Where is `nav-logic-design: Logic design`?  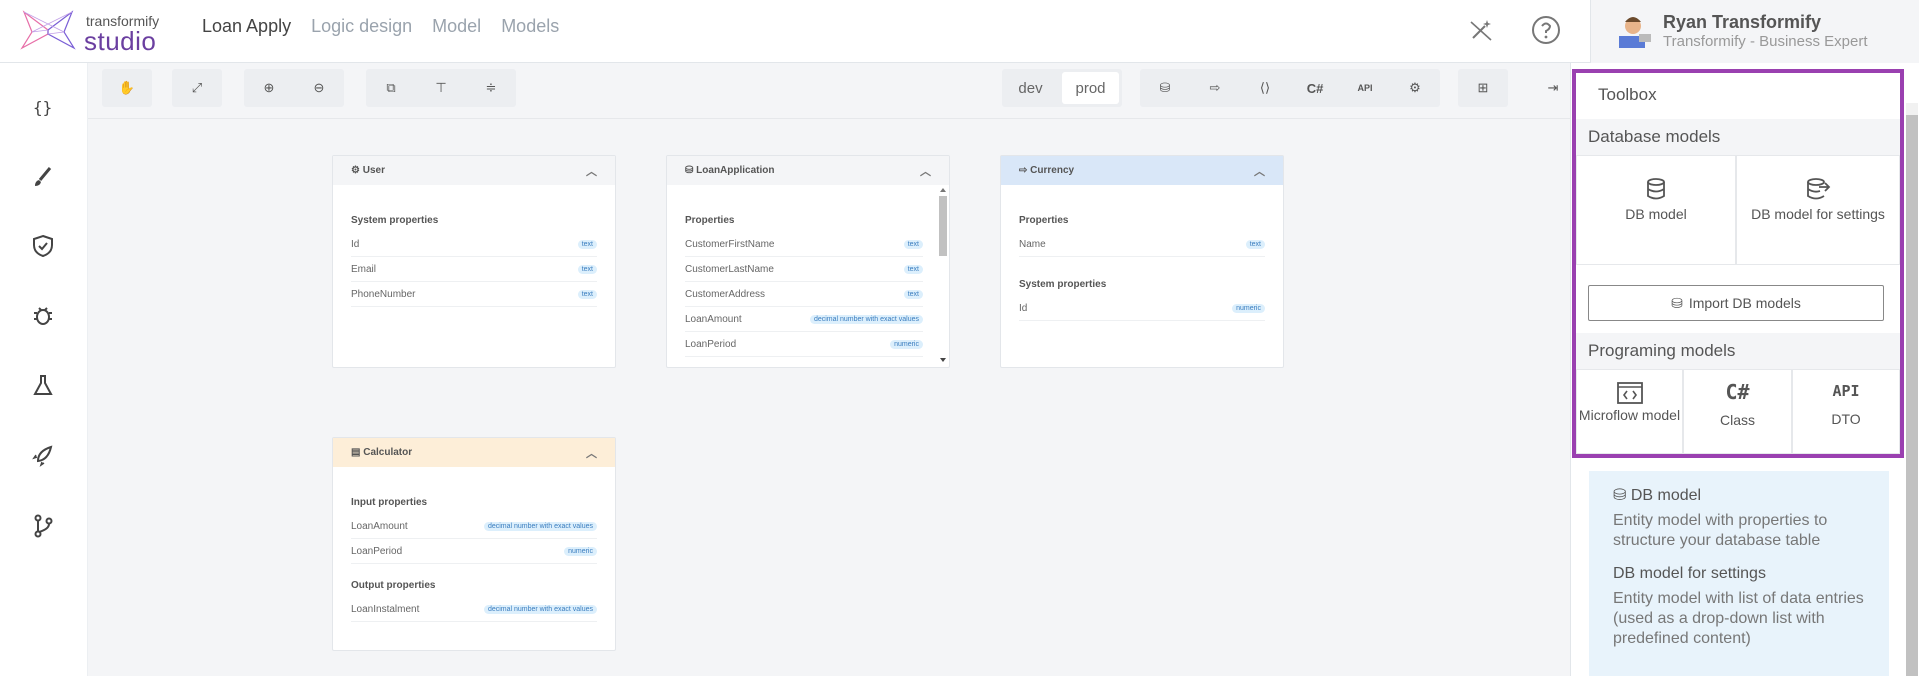
nav-logic-design: Logic design is located at coordinates (361, 26).